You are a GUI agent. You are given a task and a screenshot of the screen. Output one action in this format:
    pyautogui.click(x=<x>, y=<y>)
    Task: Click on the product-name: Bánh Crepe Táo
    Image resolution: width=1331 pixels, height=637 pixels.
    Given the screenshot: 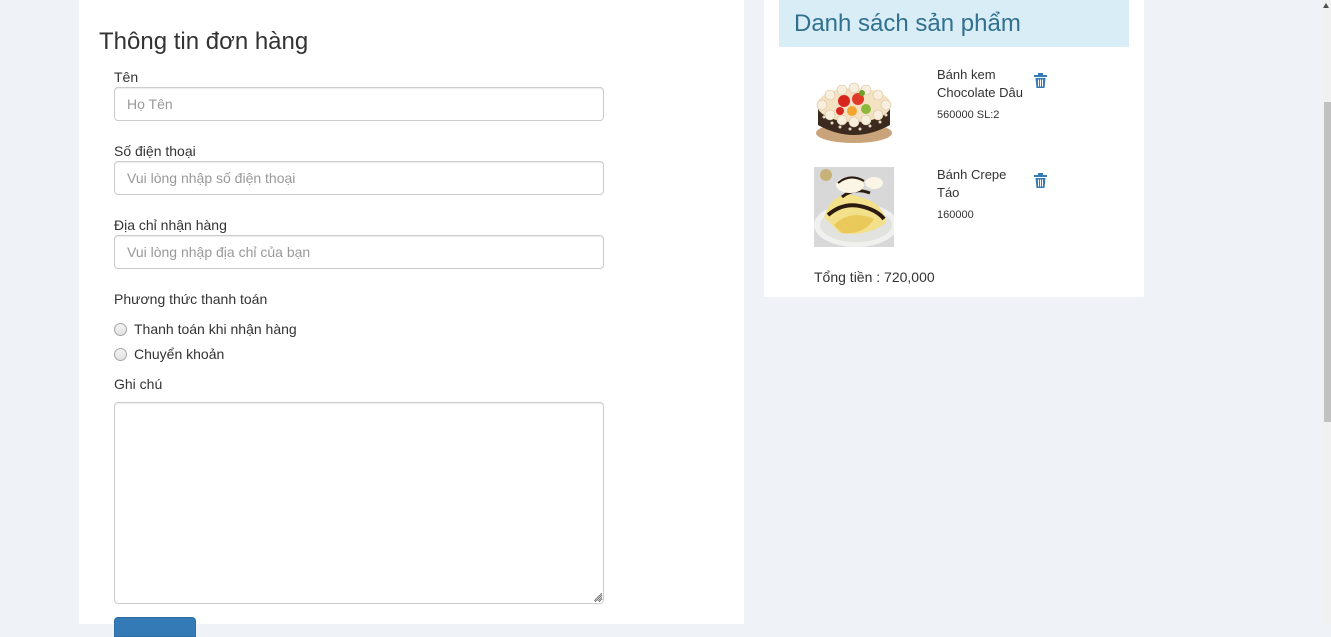 What is the action you would take?
    pyautogui.click(x=972, y=183)
    